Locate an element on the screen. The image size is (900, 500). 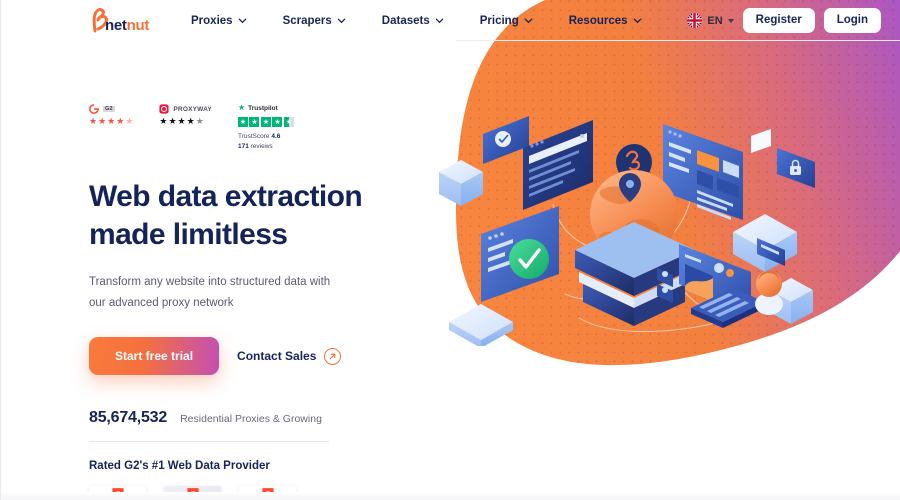
trustpilot-box-half: ★ is located at coordinates (288, 122).